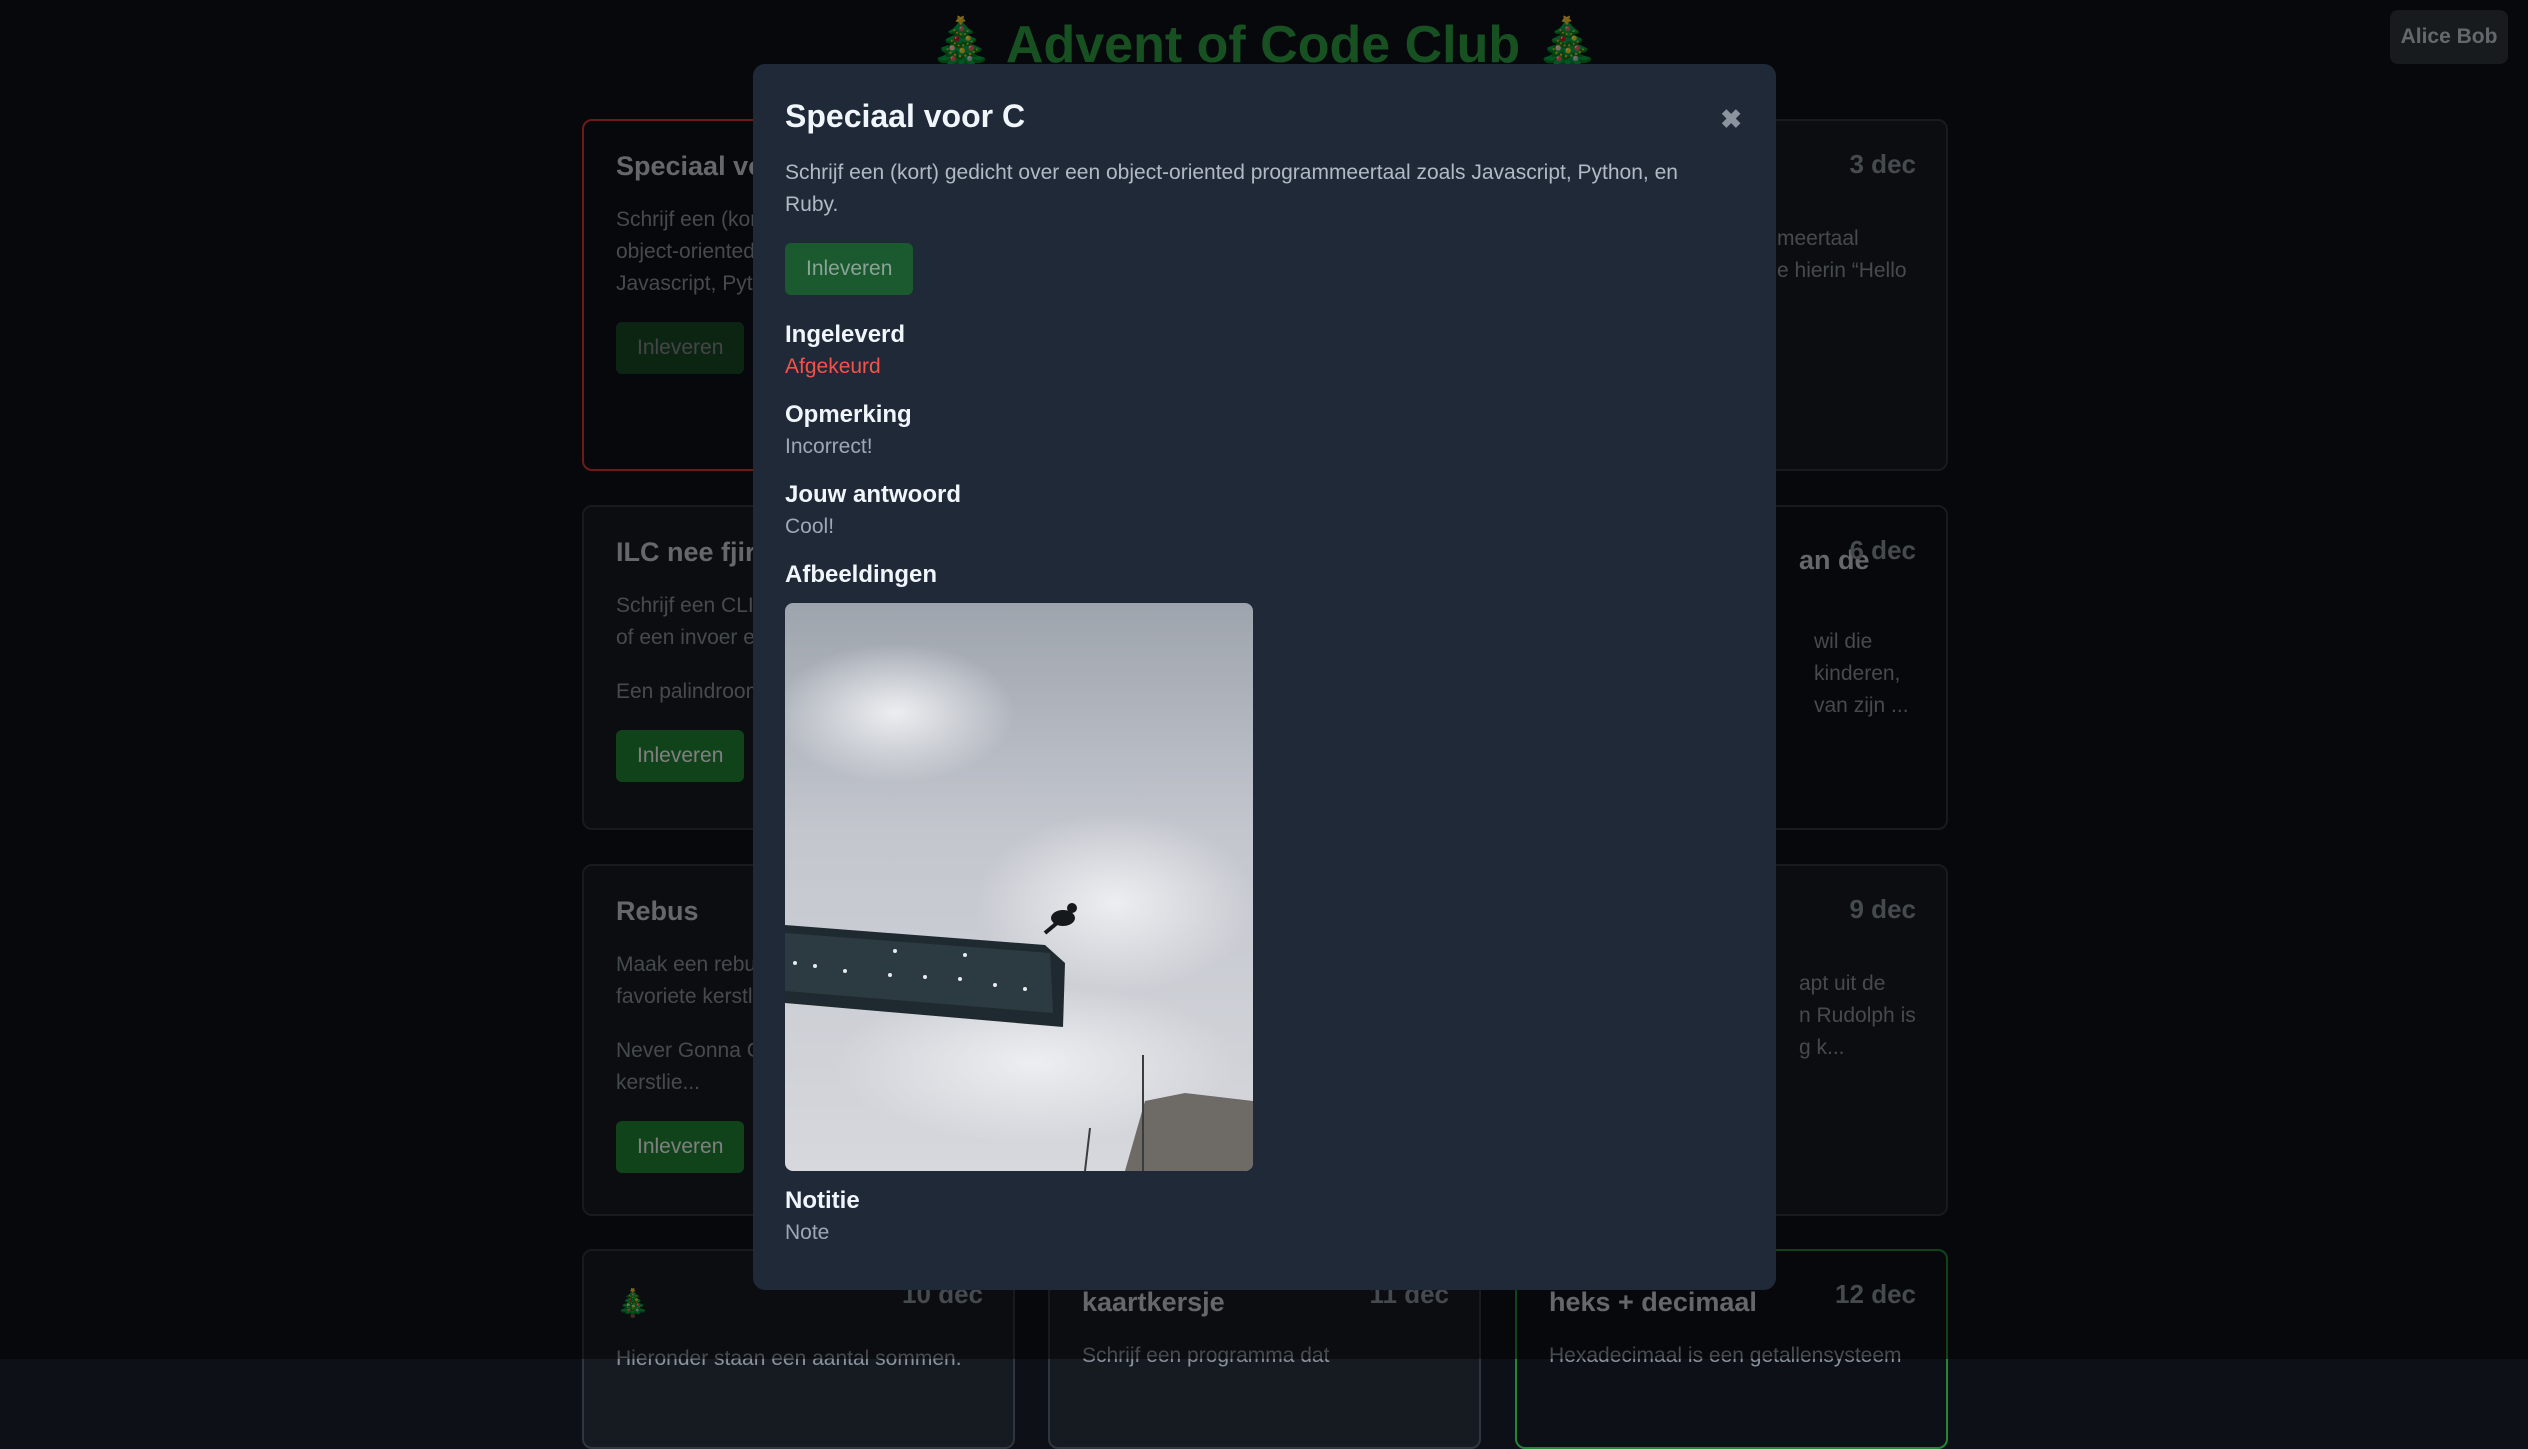  I want to click on building, so click(1189, 1132).